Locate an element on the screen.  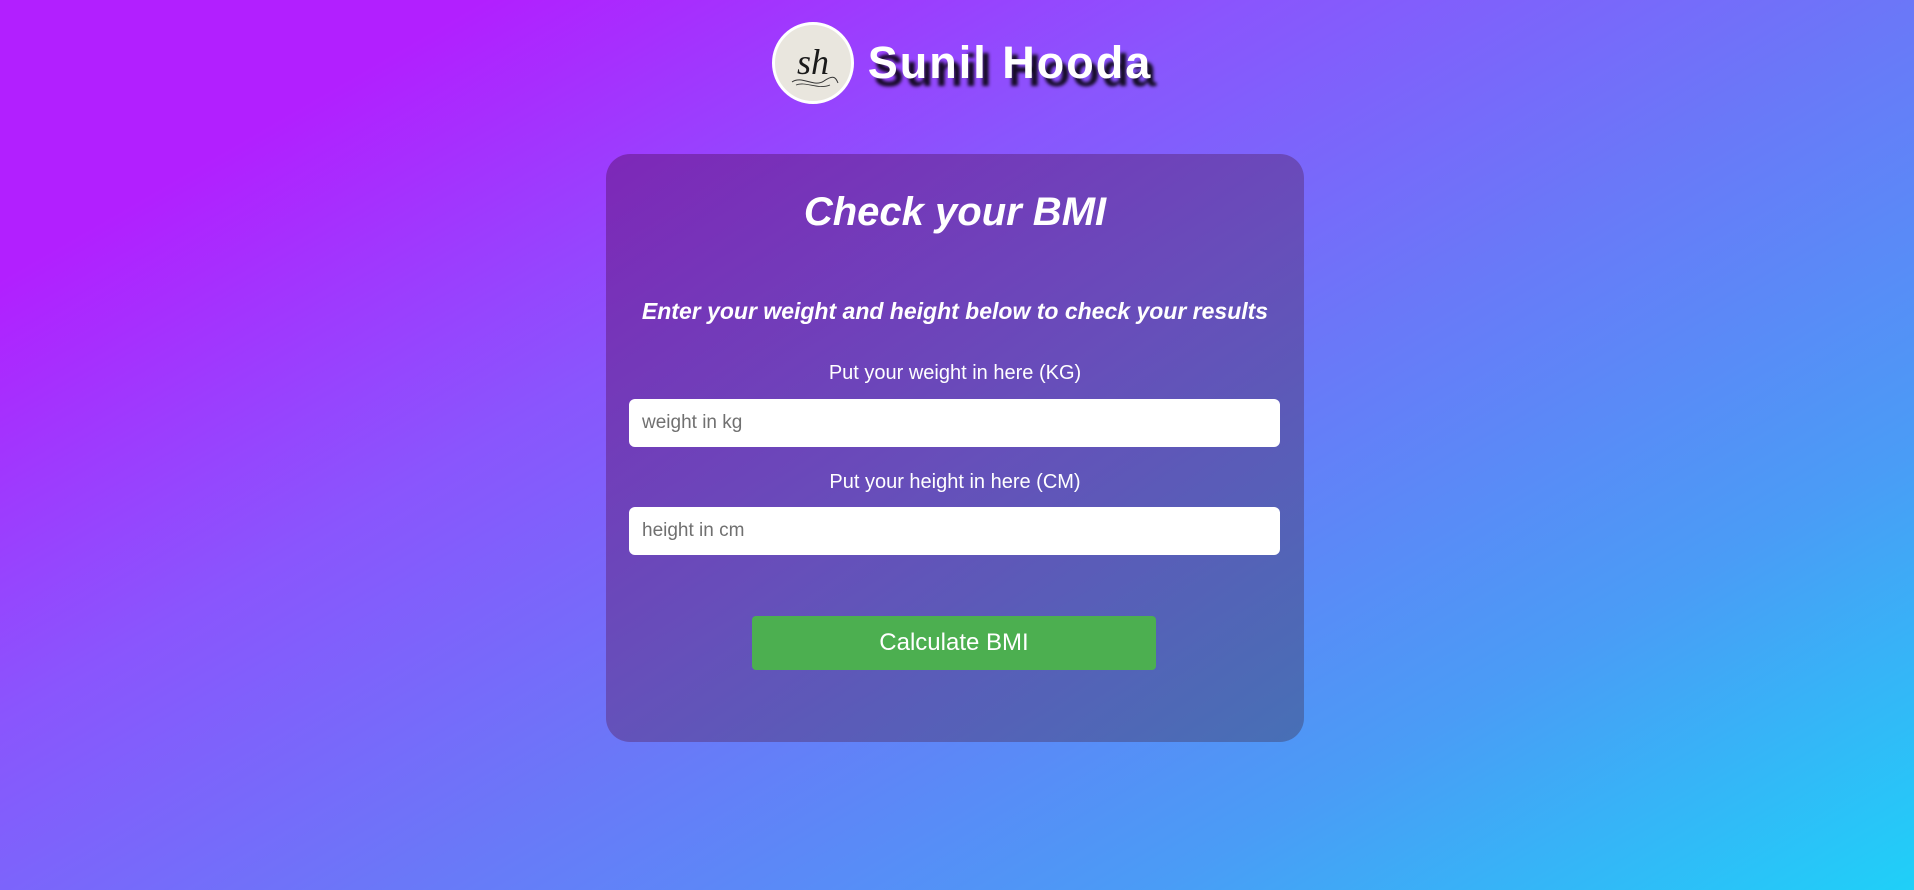
signature-logo-icon: sh is located at coordinates (812, 63).